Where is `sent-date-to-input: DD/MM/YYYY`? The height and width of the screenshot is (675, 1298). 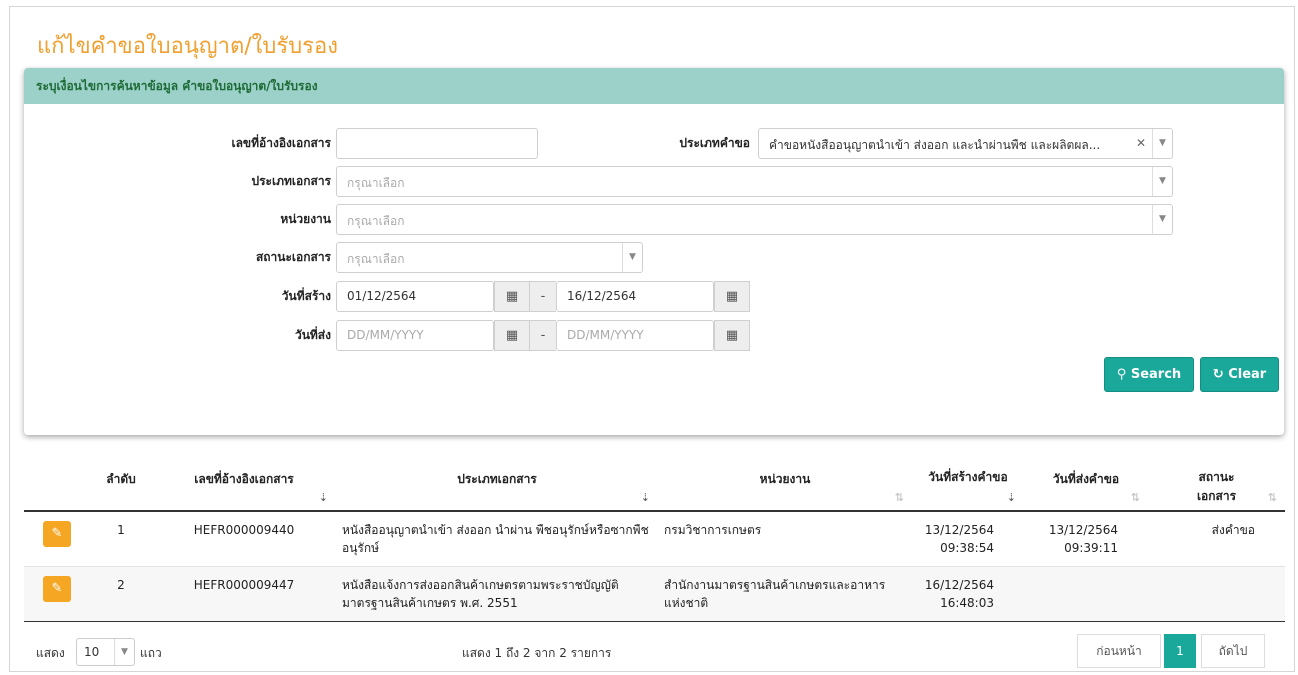
sent-date-to-input: DD/MM/YYYY is located at coordinates (635, 335).